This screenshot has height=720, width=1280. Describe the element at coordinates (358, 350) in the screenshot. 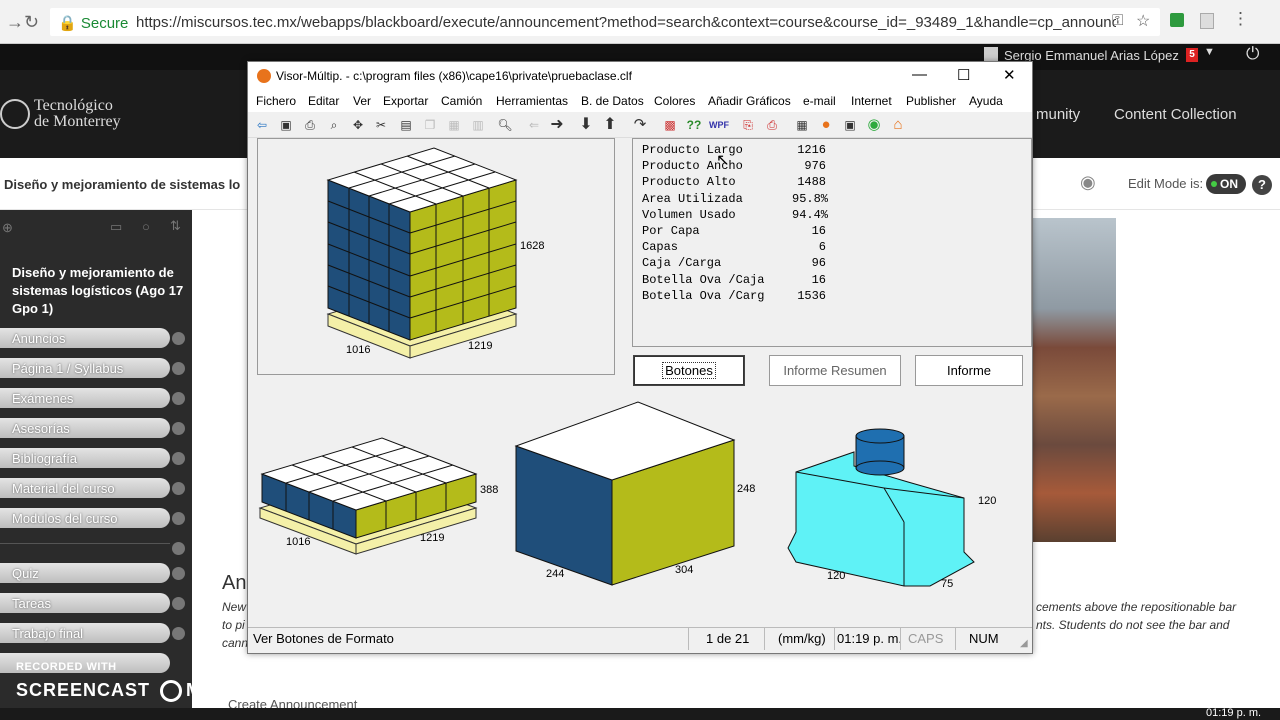

I see `pallet-width-label: 1016` at that location.